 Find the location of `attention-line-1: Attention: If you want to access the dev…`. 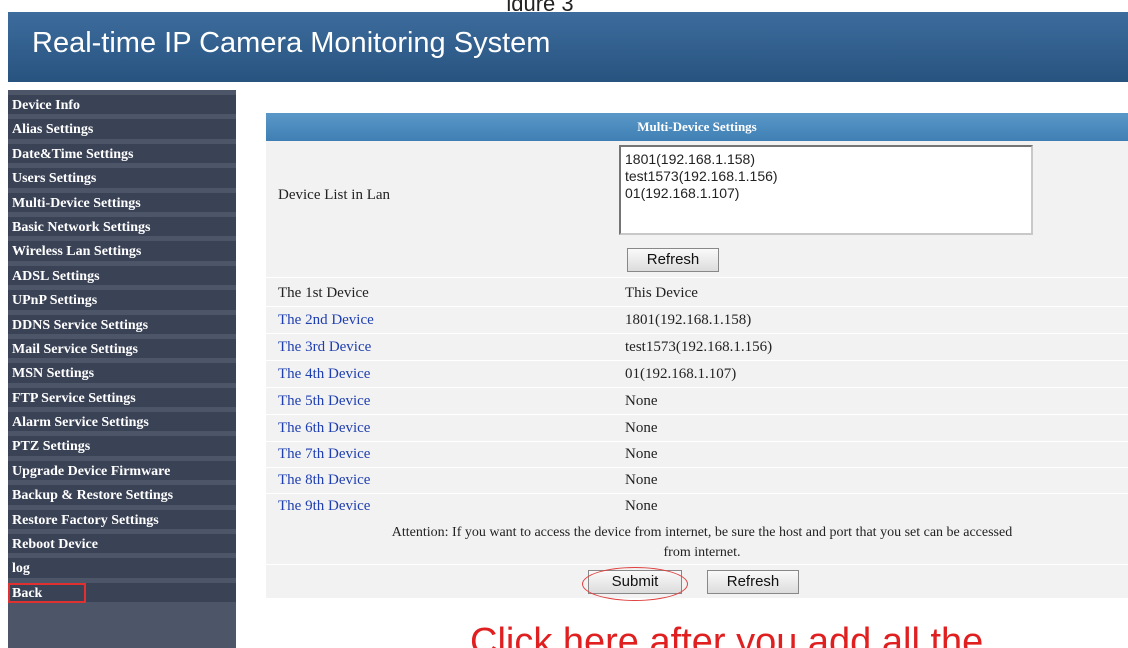

attention-line-1: Attention: If you want to access the dev… is located at coordinates (702, 532).